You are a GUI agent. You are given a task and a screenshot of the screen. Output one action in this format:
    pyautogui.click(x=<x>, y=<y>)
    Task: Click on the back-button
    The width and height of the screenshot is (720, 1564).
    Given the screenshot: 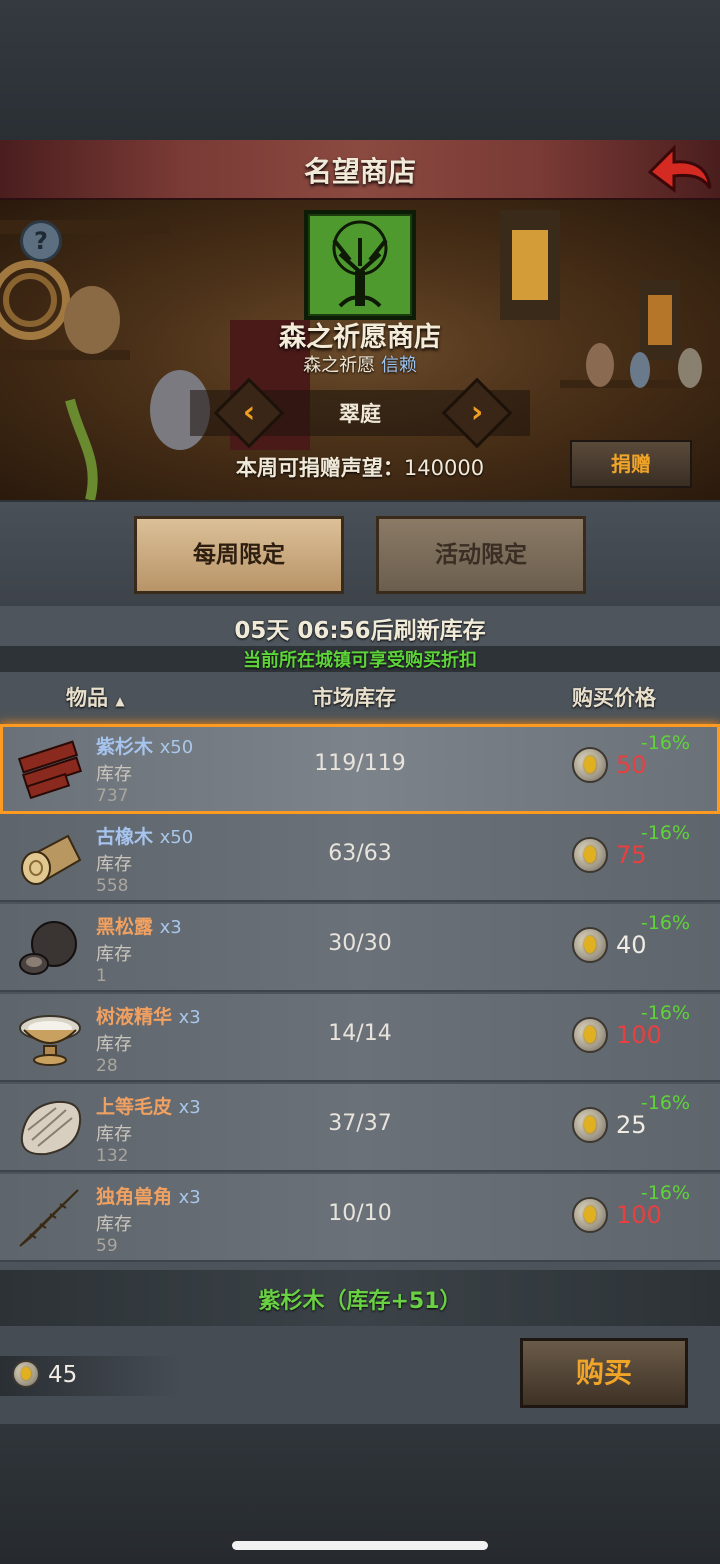 What is the action you would take?
    pyautogui.click(x=679, y=170)
    